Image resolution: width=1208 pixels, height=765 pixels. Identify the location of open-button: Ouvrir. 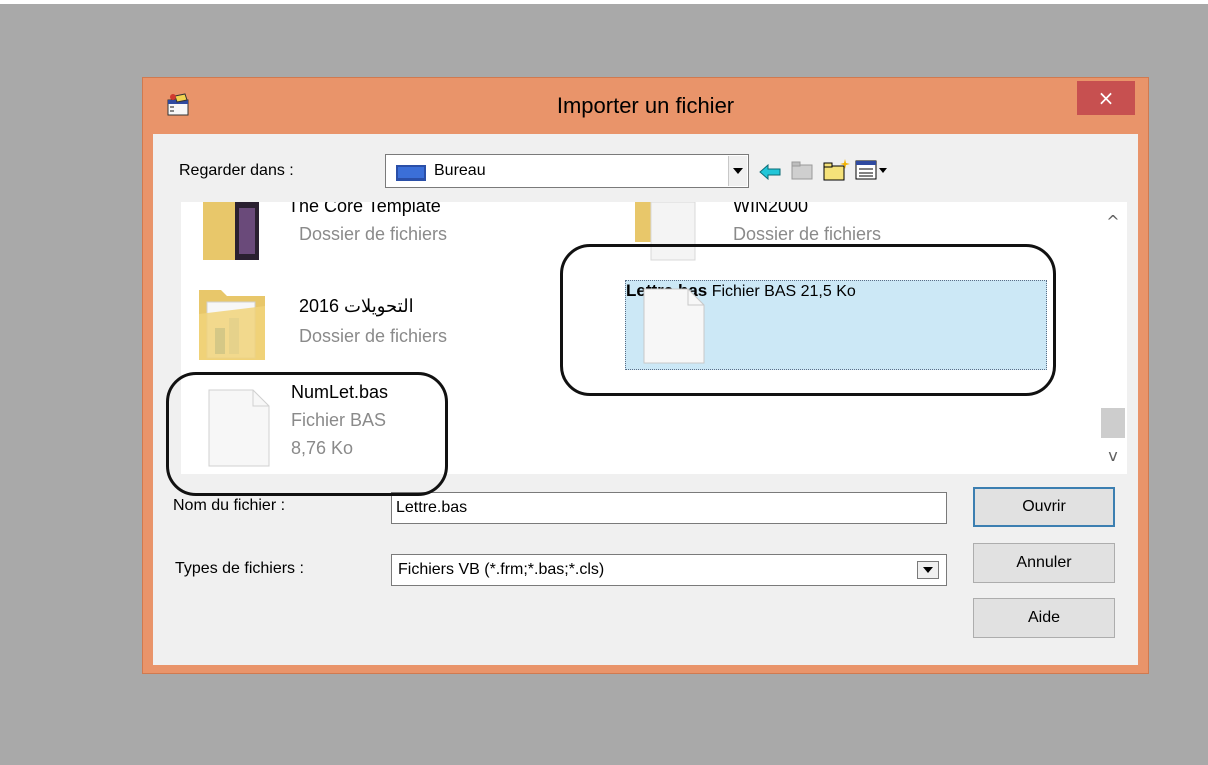
(1044, 507).